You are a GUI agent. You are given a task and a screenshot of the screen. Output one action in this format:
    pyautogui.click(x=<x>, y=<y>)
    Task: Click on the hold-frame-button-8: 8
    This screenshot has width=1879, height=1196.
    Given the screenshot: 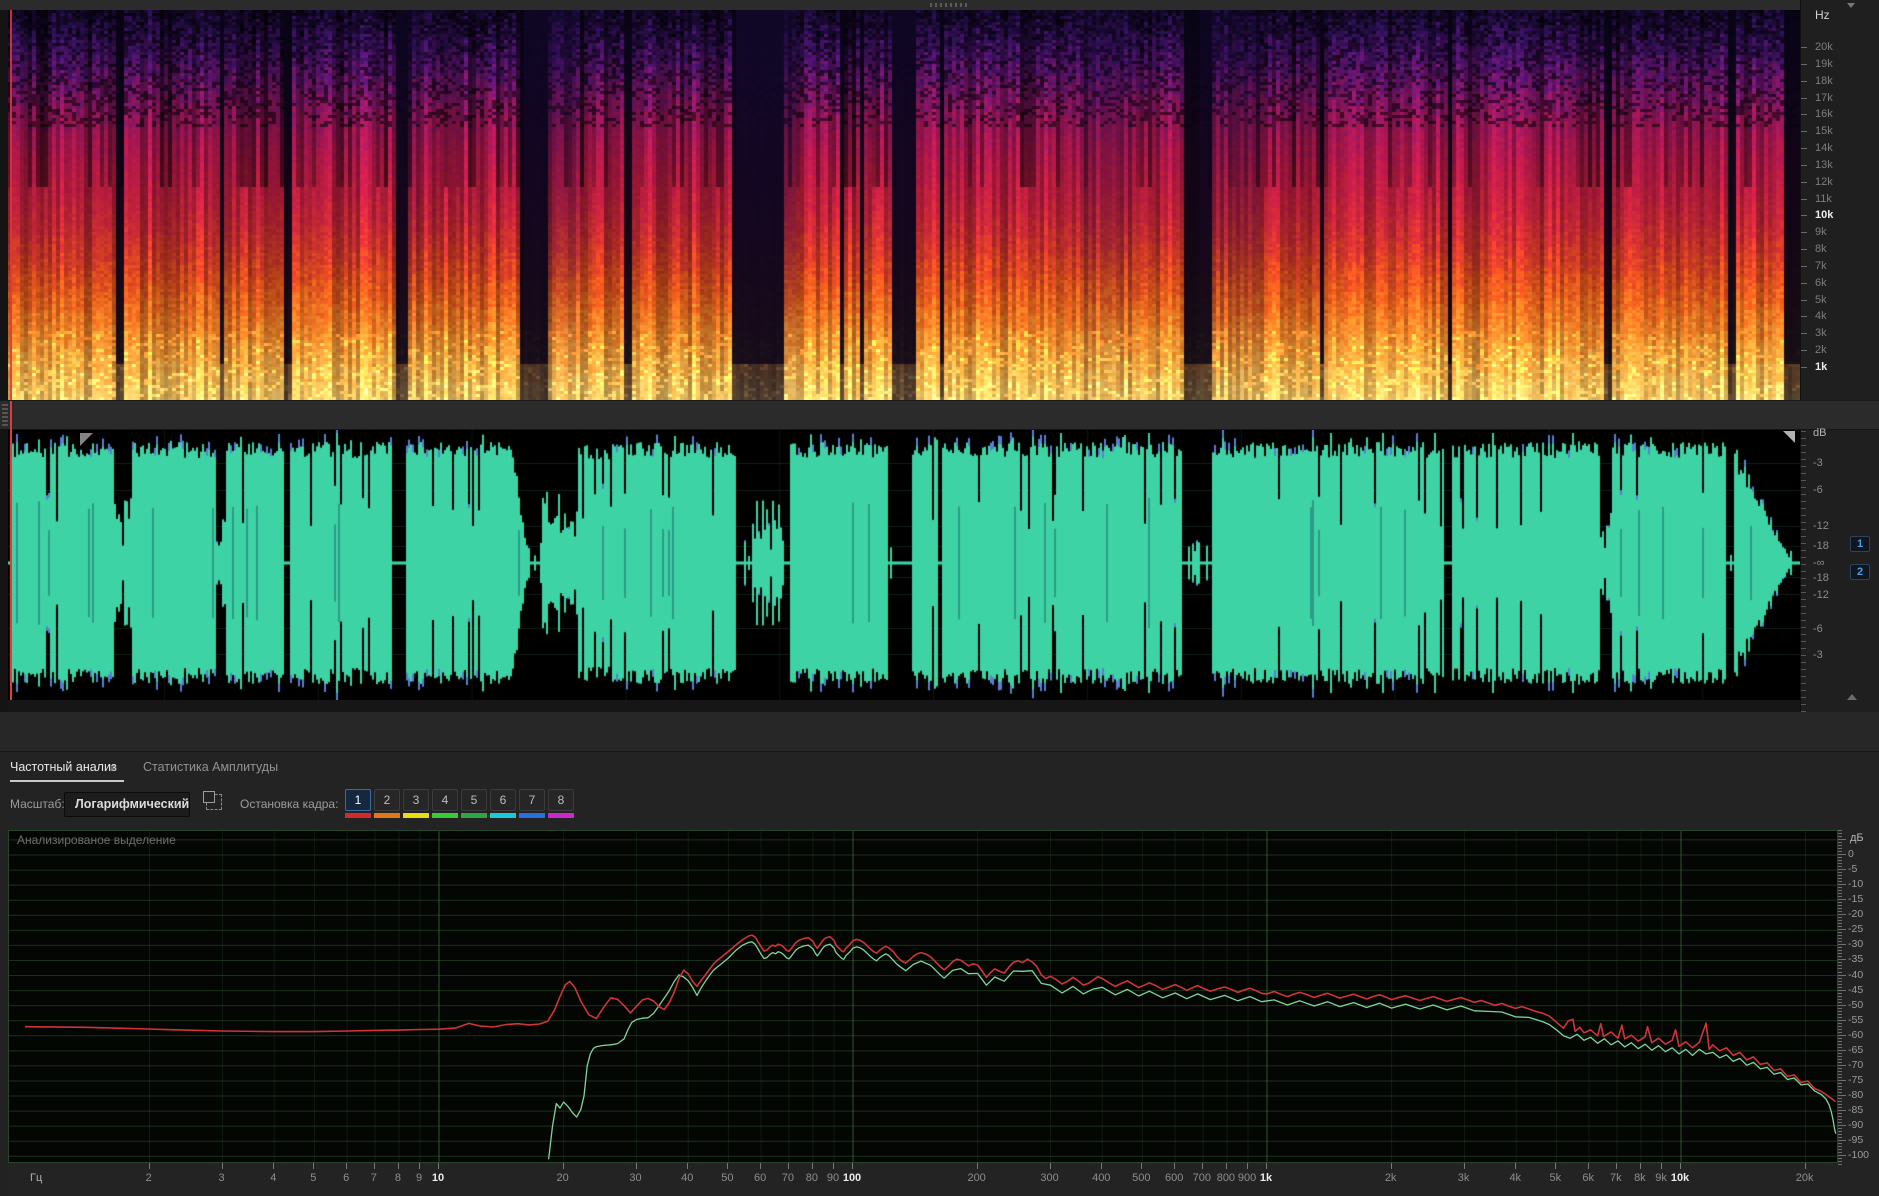 What is the action you would take?
    pyautogui.click(x=561, y=800)
    